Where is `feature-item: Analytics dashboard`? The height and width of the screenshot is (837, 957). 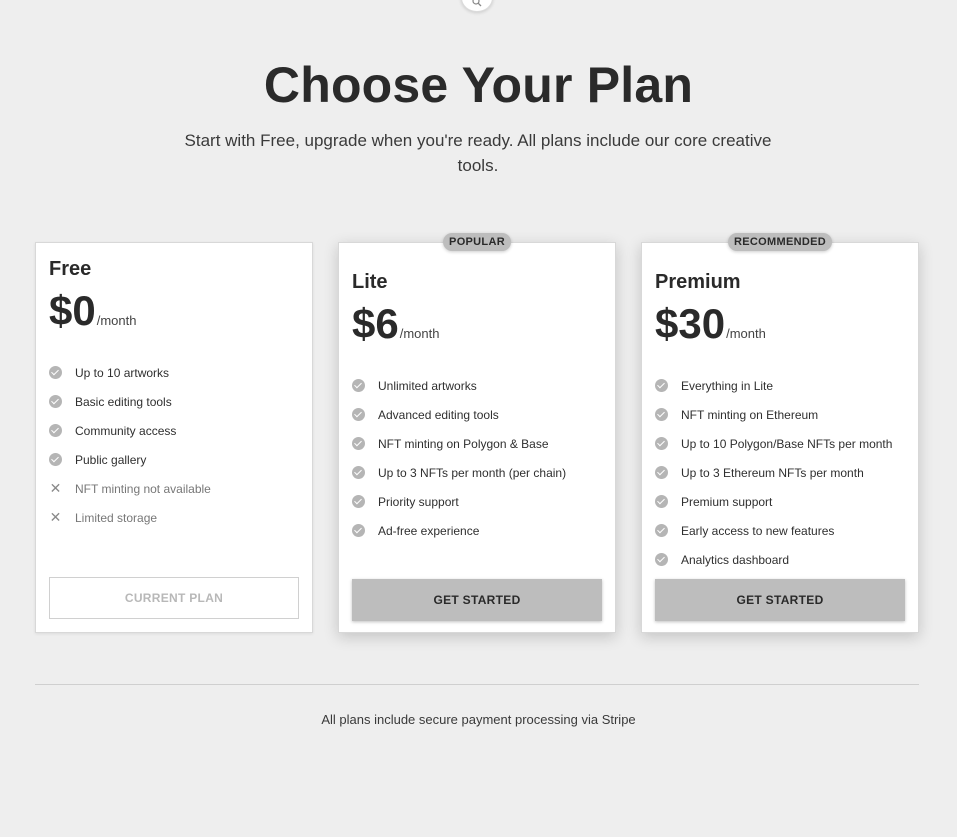
feature-item: Analytics dashboard is located at coordinates (773, 559).